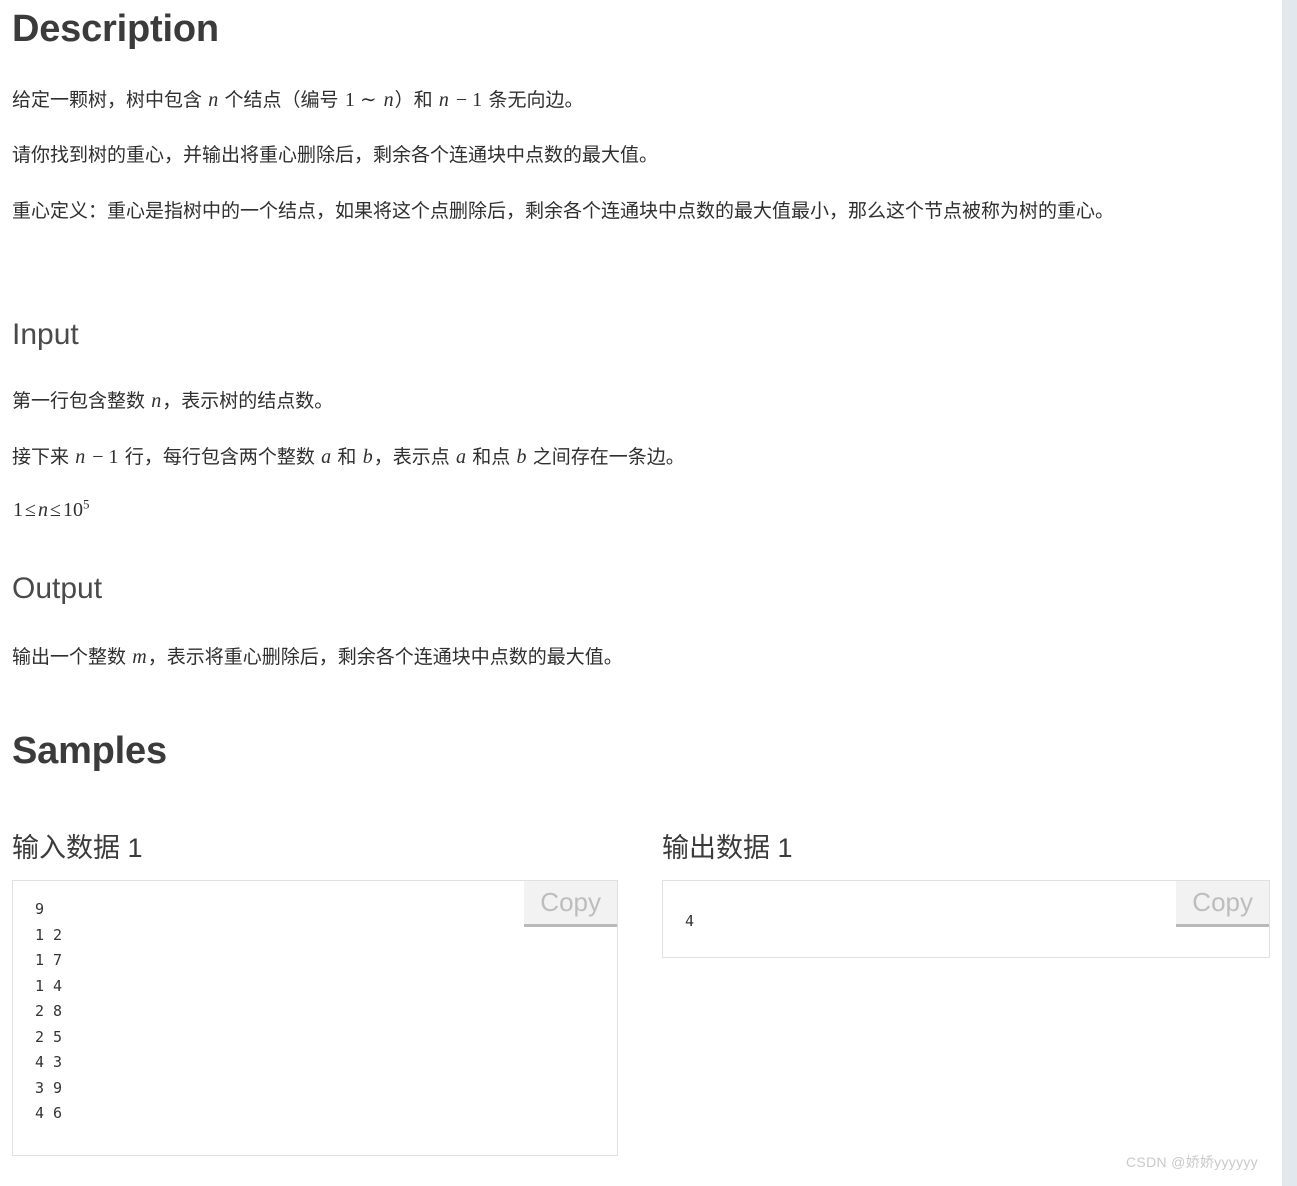 The image size is (1297, 1186). Describe the element at coordinates (49, 1011) in the screenshot. I see `sample-input-content: 9 1 2 1 7 1 4 2 8 2 5 4 3 3 9 4 6` at that location.